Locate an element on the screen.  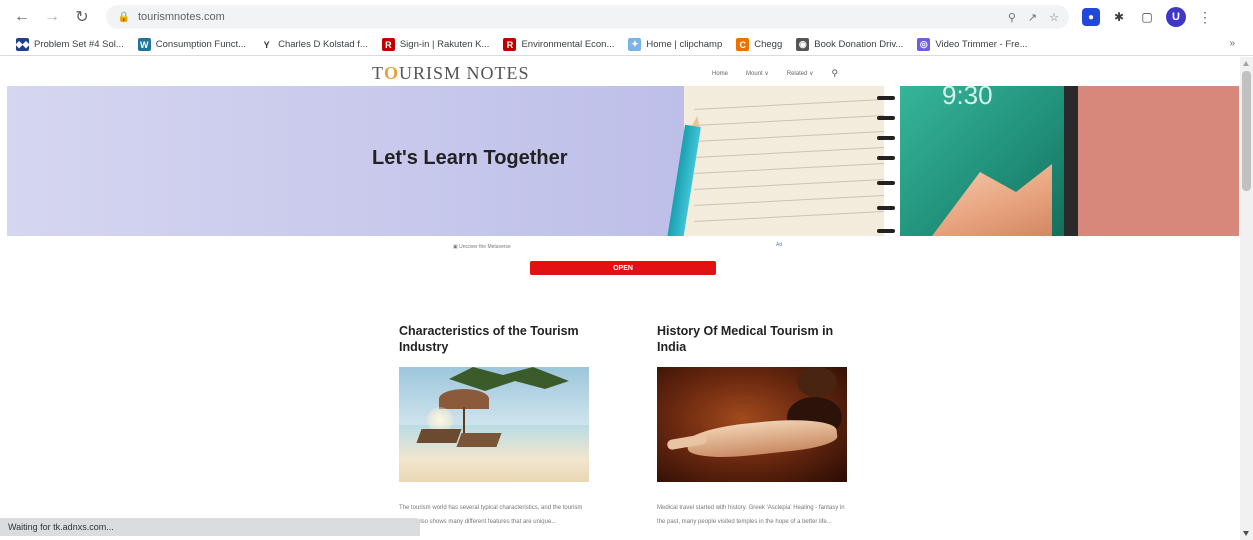
kebab-menu-icon: ⋮ is located at coordinates (1205, 17).